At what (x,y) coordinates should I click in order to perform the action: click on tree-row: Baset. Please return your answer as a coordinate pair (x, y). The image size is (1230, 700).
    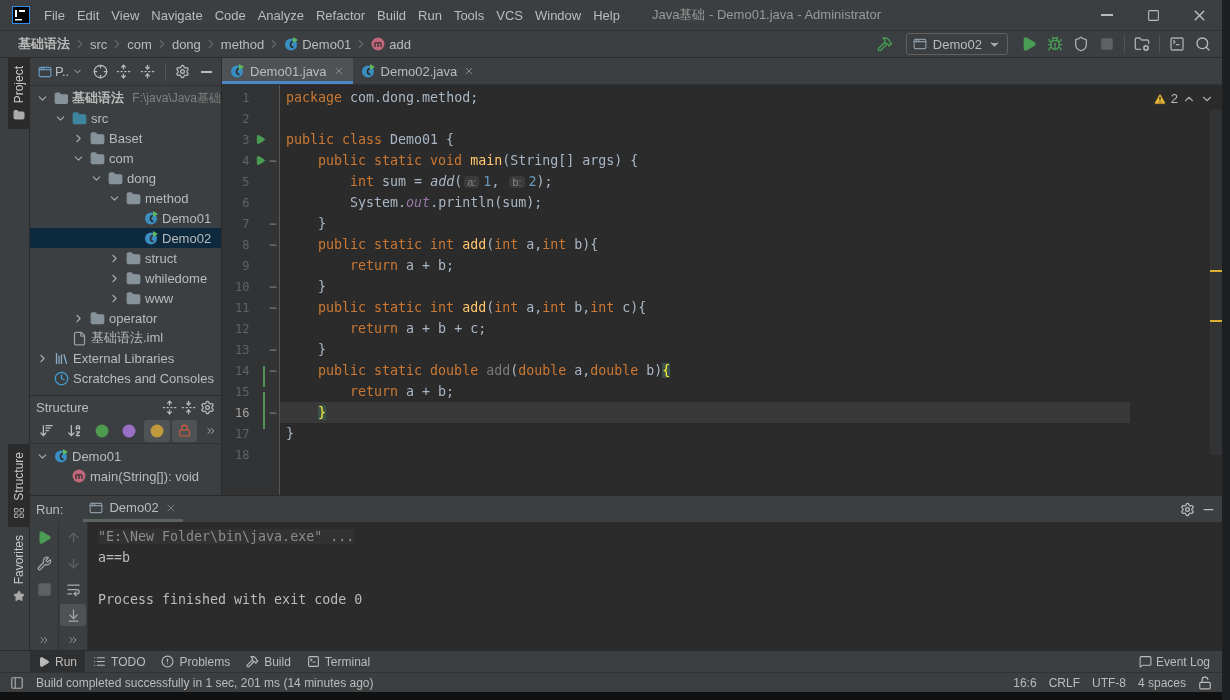
    Looking at the image, I should click on (125, 138).